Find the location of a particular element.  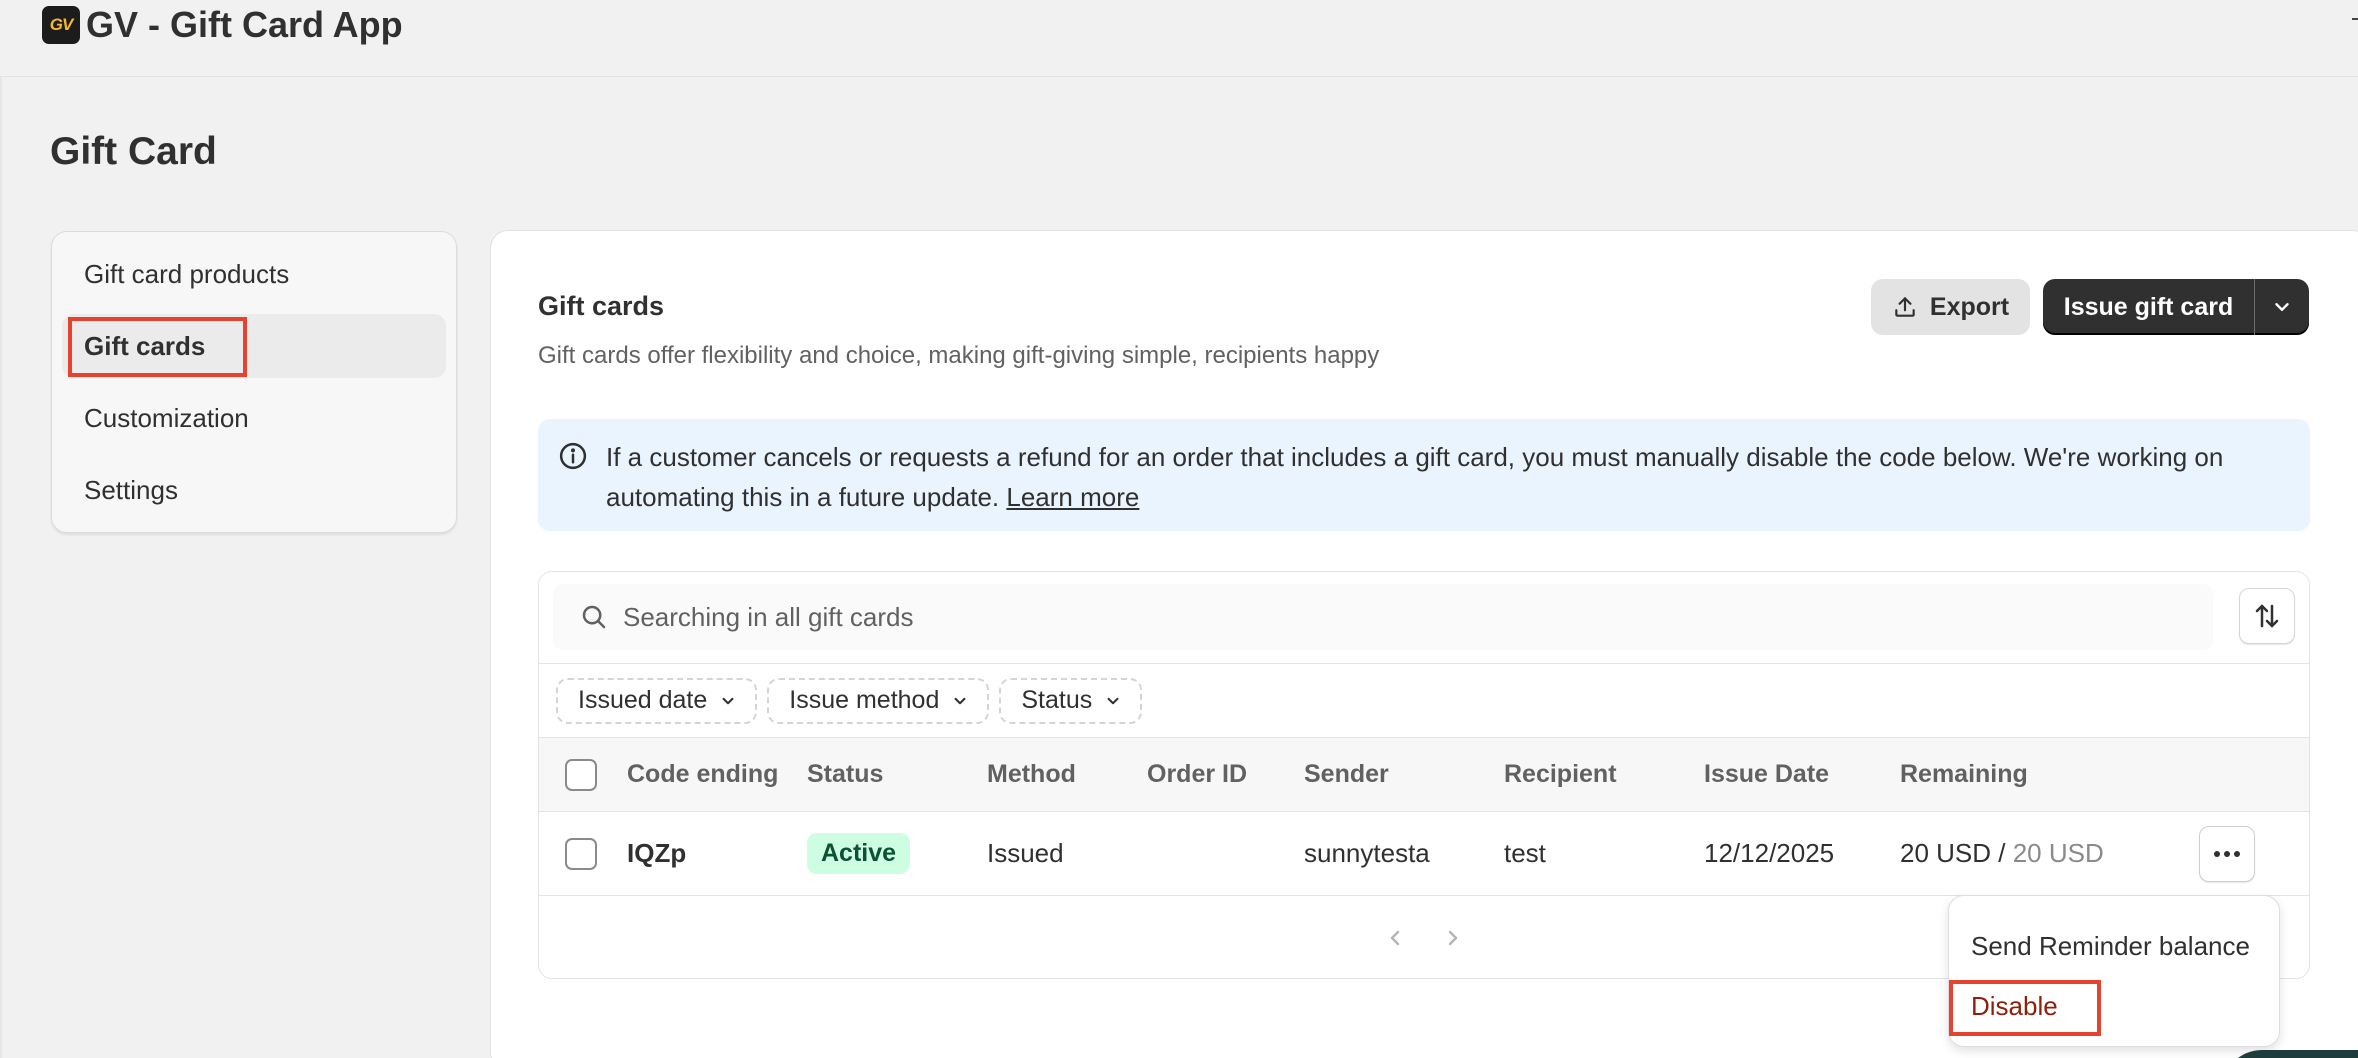

column-header-order-id: Order ID is located at coordinates (1197, 774).